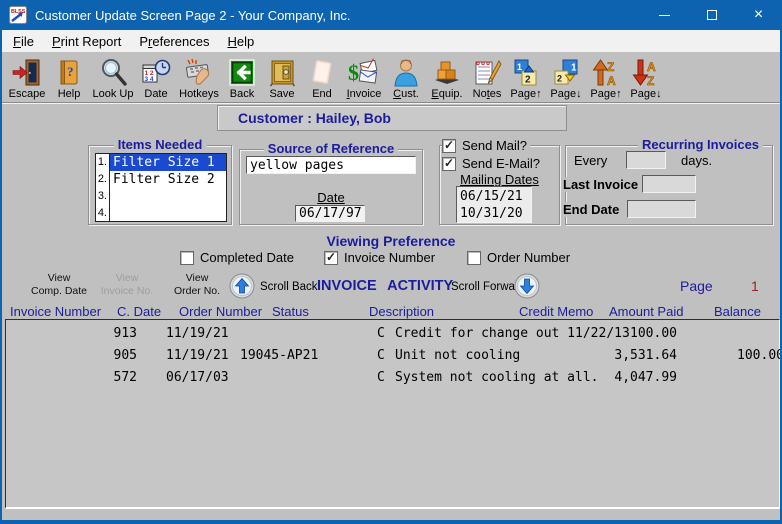 The width and height of the screenshot is (782, 524). I want to click on help-button: ? Help, so click(69, 77).